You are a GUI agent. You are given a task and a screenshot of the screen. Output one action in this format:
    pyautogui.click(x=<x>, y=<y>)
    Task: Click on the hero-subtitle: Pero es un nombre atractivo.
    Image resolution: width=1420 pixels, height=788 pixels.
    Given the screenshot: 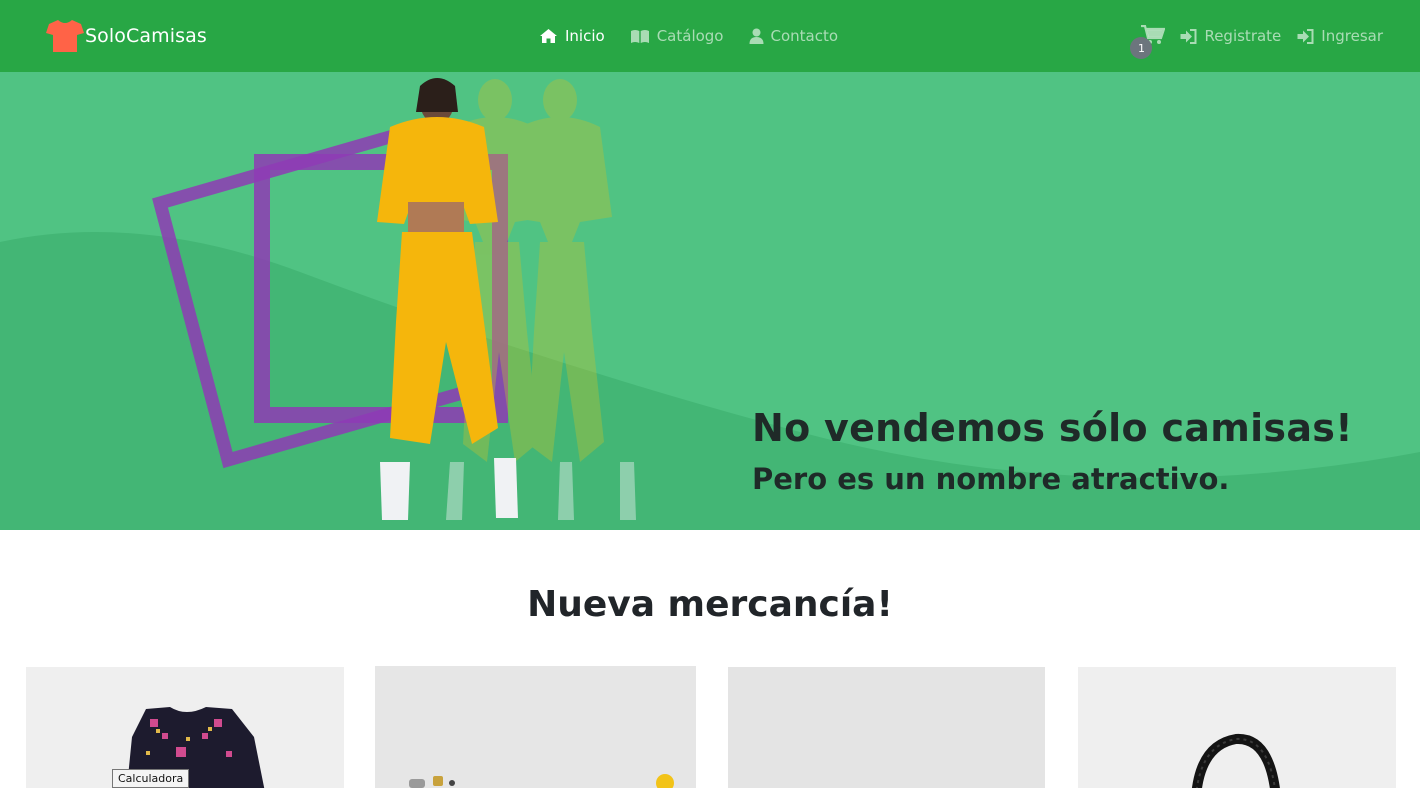 What is the action you would take?
    pyautogui.click(x=991, y=479)
    